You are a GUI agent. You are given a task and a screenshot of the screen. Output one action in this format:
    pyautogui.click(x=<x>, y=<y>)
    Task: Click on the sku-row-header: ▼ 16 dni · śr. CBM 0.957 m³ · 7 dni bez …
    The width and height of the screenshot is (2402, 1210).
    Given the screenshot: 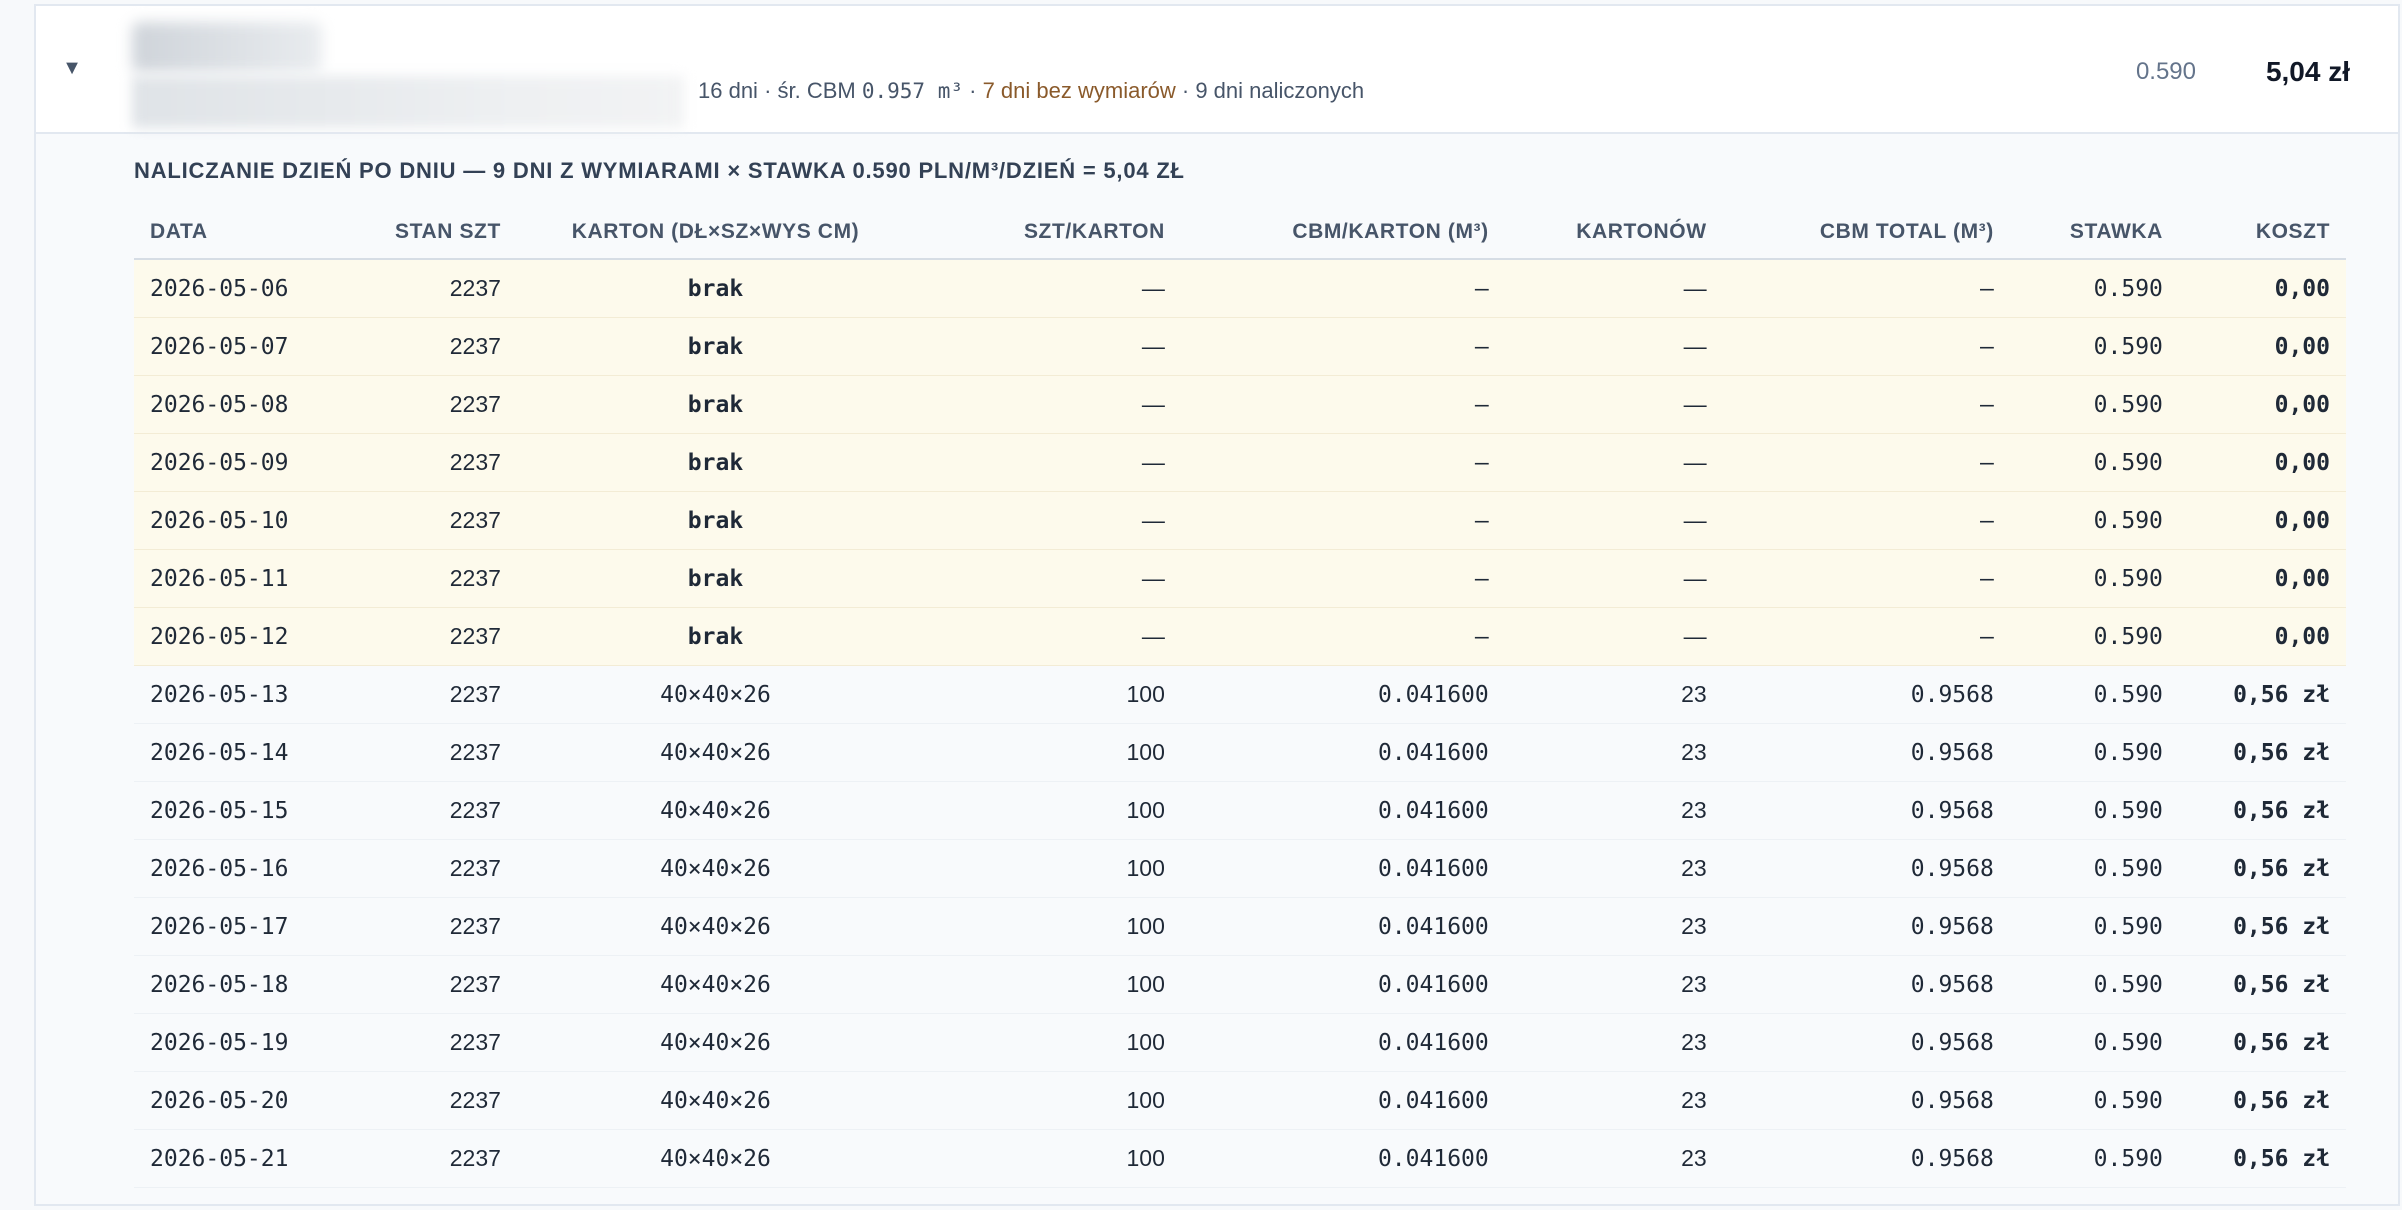 What is the action you would take?
    pyautogui.click(x=1217, y=70)
    